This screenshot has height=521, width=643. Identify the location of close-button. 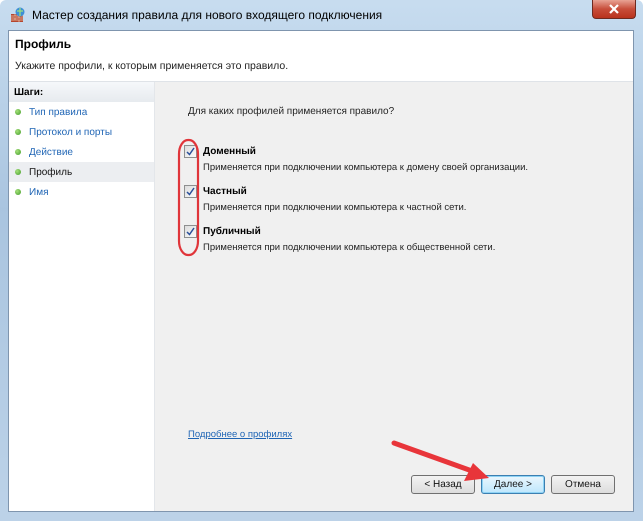
(614, 9).